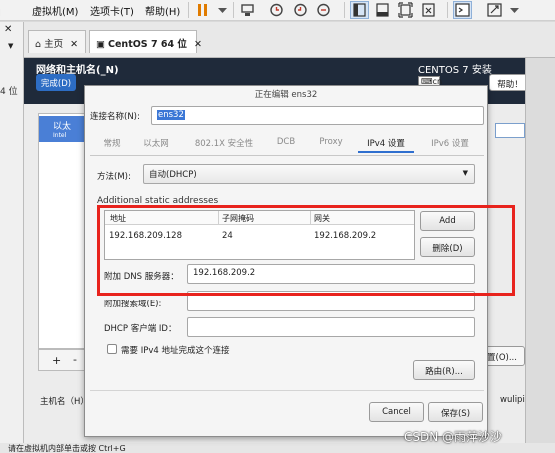 The width and height of the screenshot is (555, 453). I want to click on interface-list: 以太 Intel, so click(63, 231).